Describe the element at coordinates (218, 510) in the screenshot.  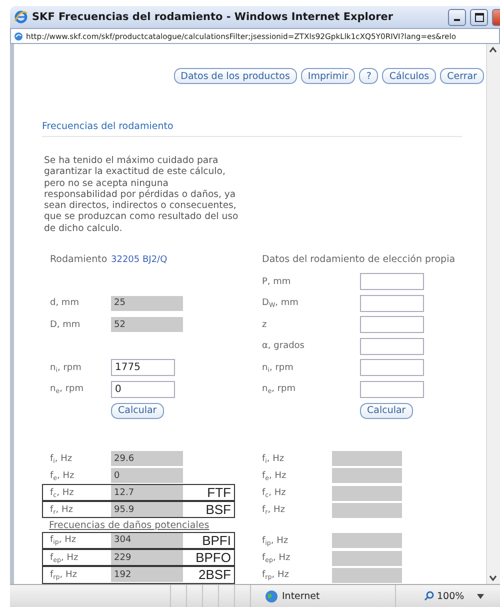
I see `frequency-code: BSF` at that location.